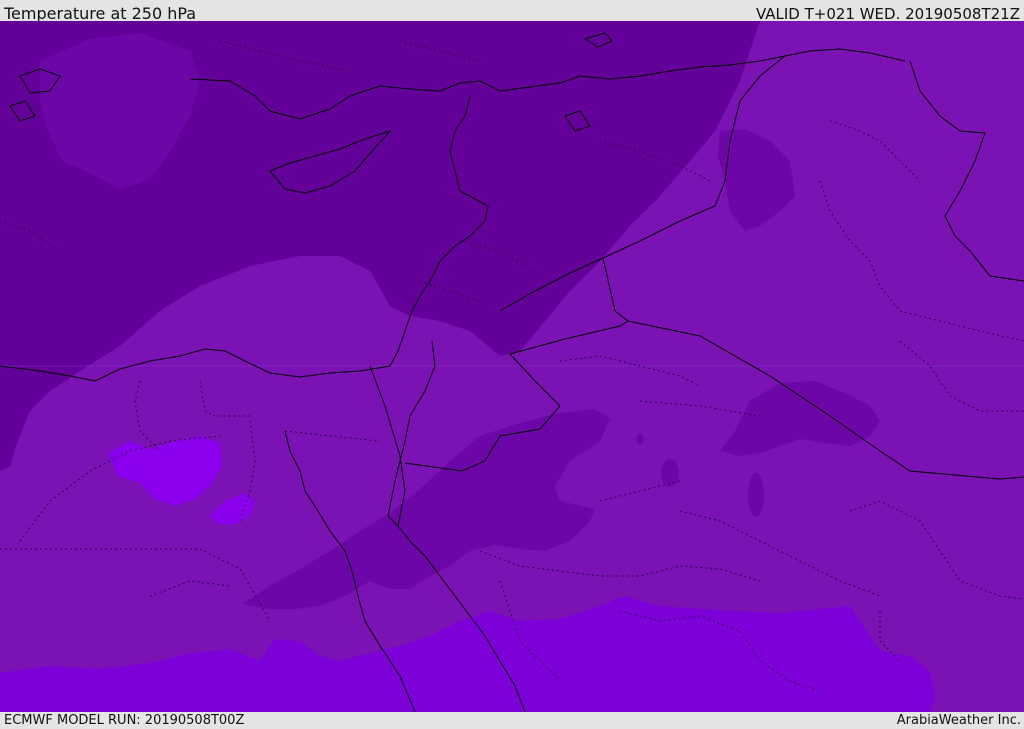 The width and height of the screenshot is (1024, 729). What do you see at coordinates (124, 720) in the screenshot?
I see `model-run-label: ECMWF MODEL RUN: 20190508T00Z` at bounding box center [124, 720].